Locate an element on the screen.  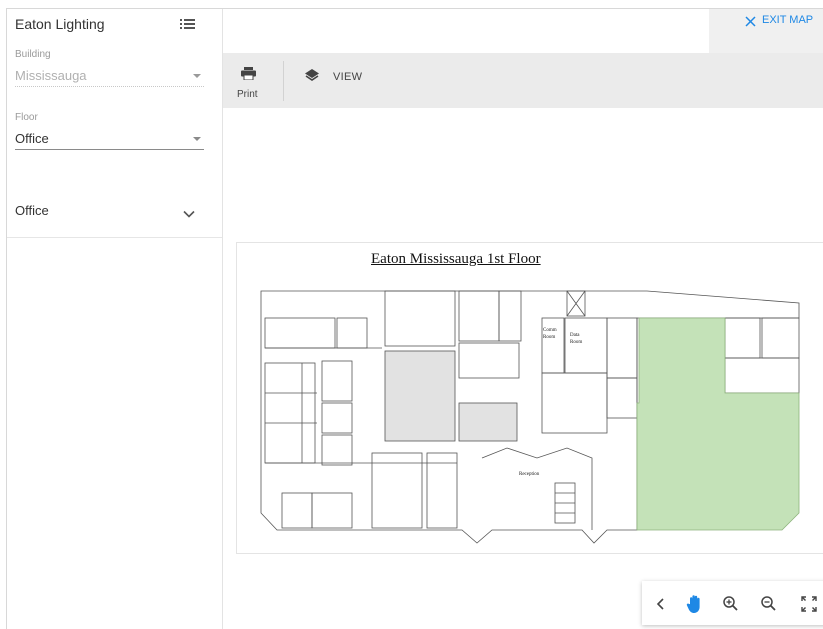
floor-select: Office is located at coordinates (109, 139).